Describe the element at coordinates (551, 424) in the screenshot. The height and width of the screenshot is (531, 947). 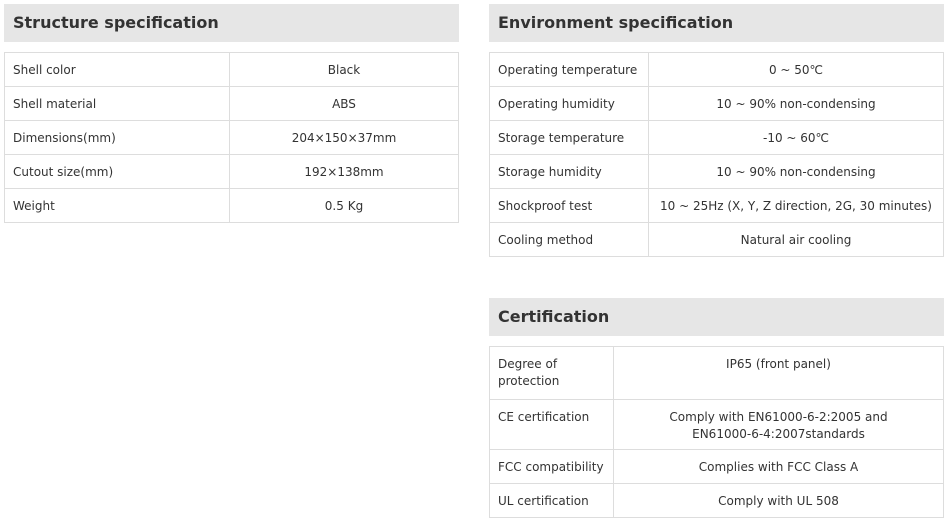
I see `spec-label: CE certification` at that location.